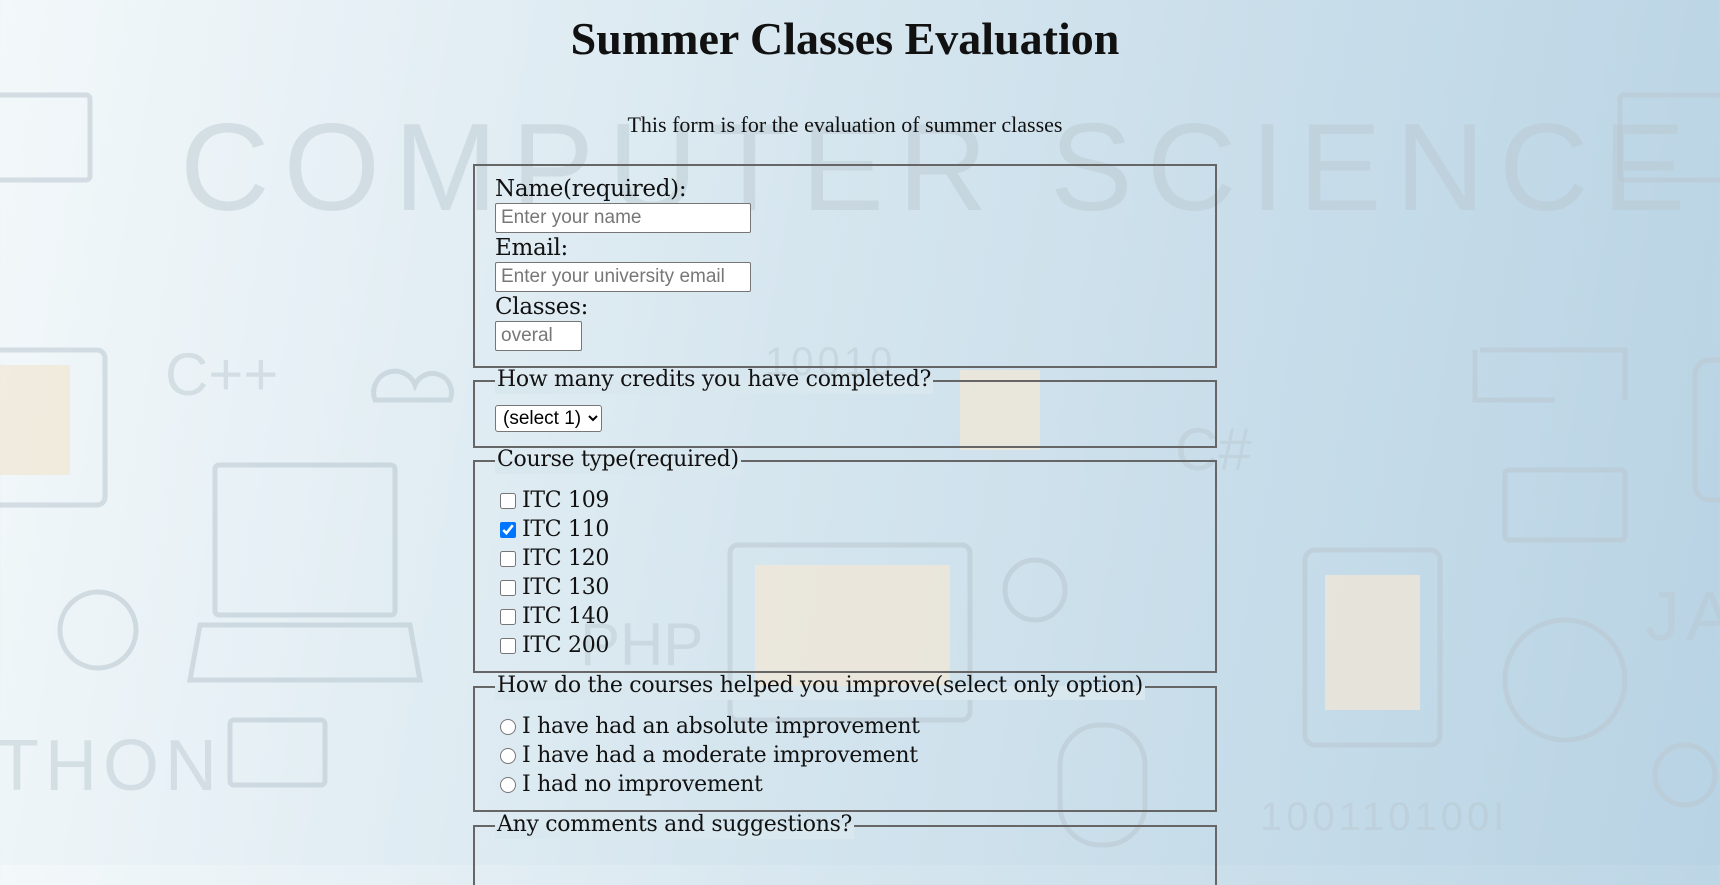 This screenshot has width=1720, height=885. I want to click on improvement-option-label: I have had an absolute improvement, so click(721, 726).